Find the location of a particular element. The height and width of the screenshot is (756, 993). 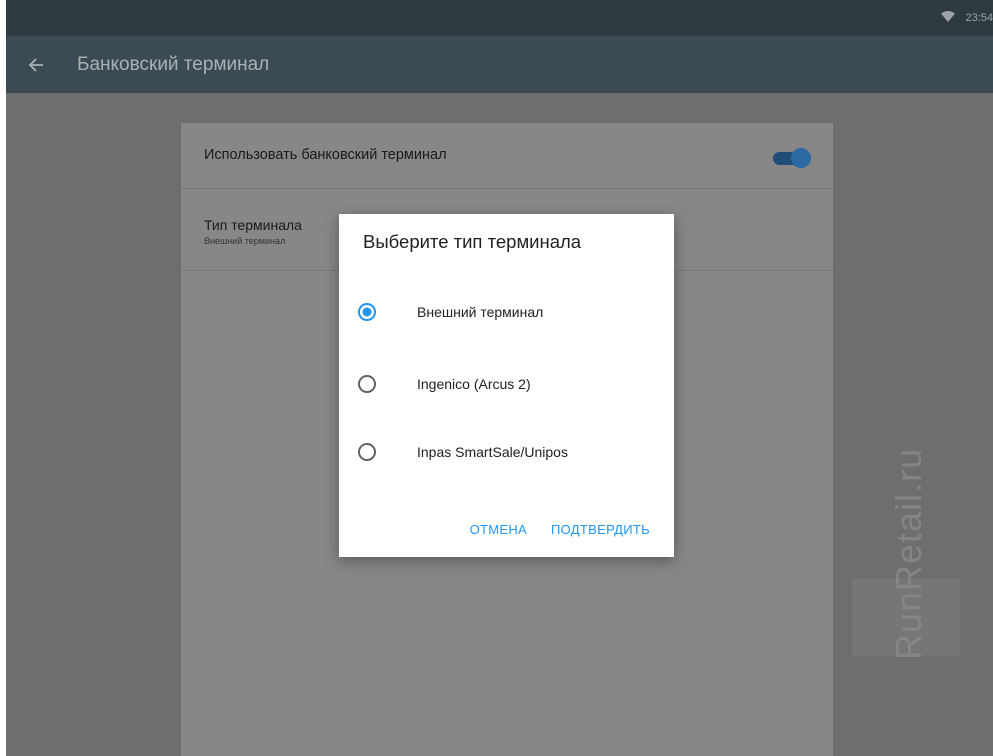

status-right: 23:54 is located at coordinates (967, 18).